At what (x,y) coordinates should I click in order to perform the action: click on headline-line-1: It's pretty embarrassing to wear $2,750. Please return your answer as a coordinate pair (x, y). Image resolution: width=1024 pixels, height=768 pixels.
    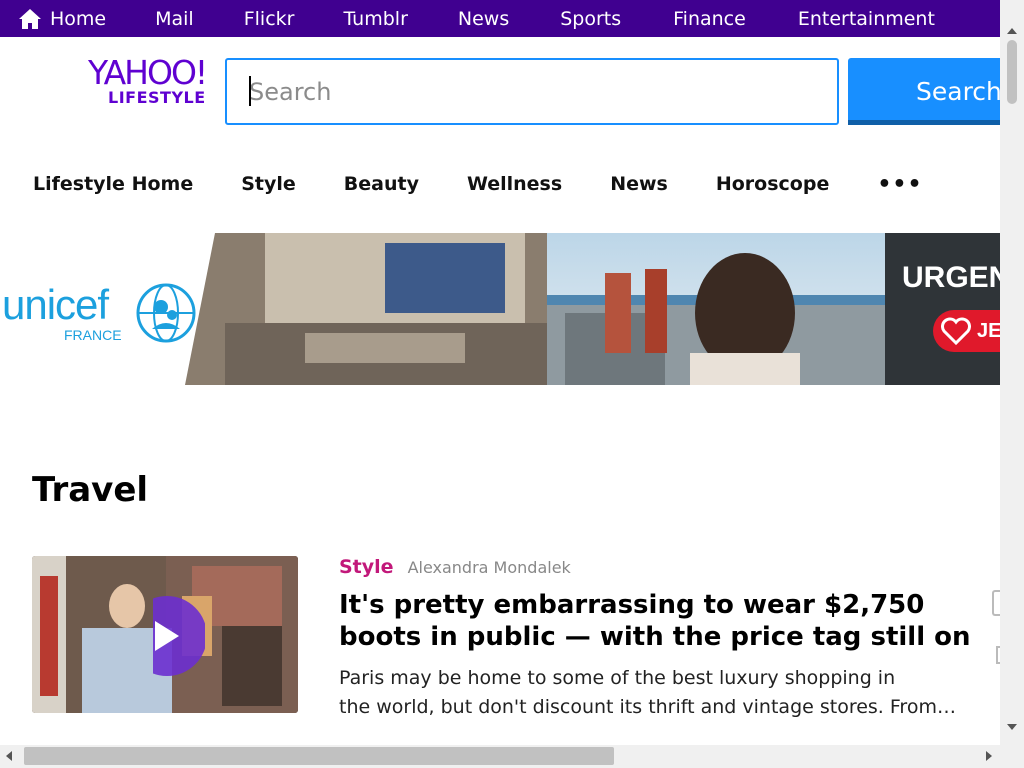
    Looking at the image, I should click on (632, 605).